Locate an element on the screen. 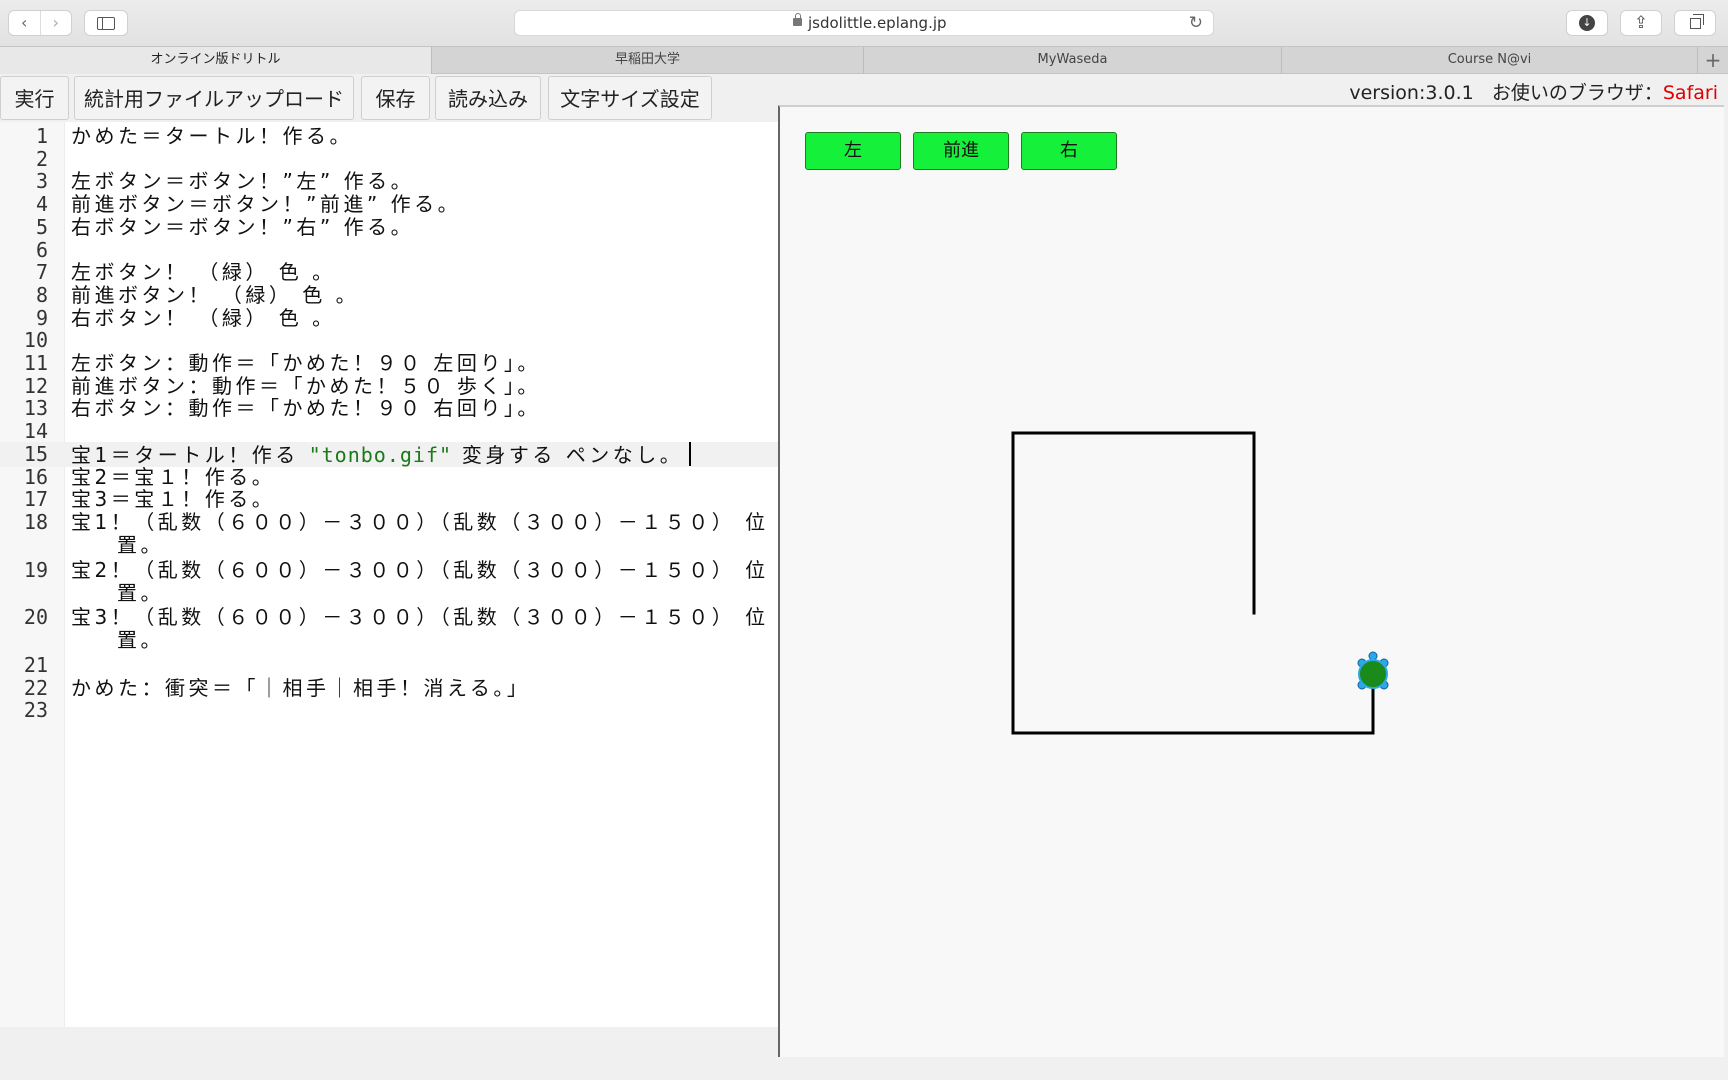 The image size is (1728, 1080). load-button: 読み込み is located at coordinates (488, 98).